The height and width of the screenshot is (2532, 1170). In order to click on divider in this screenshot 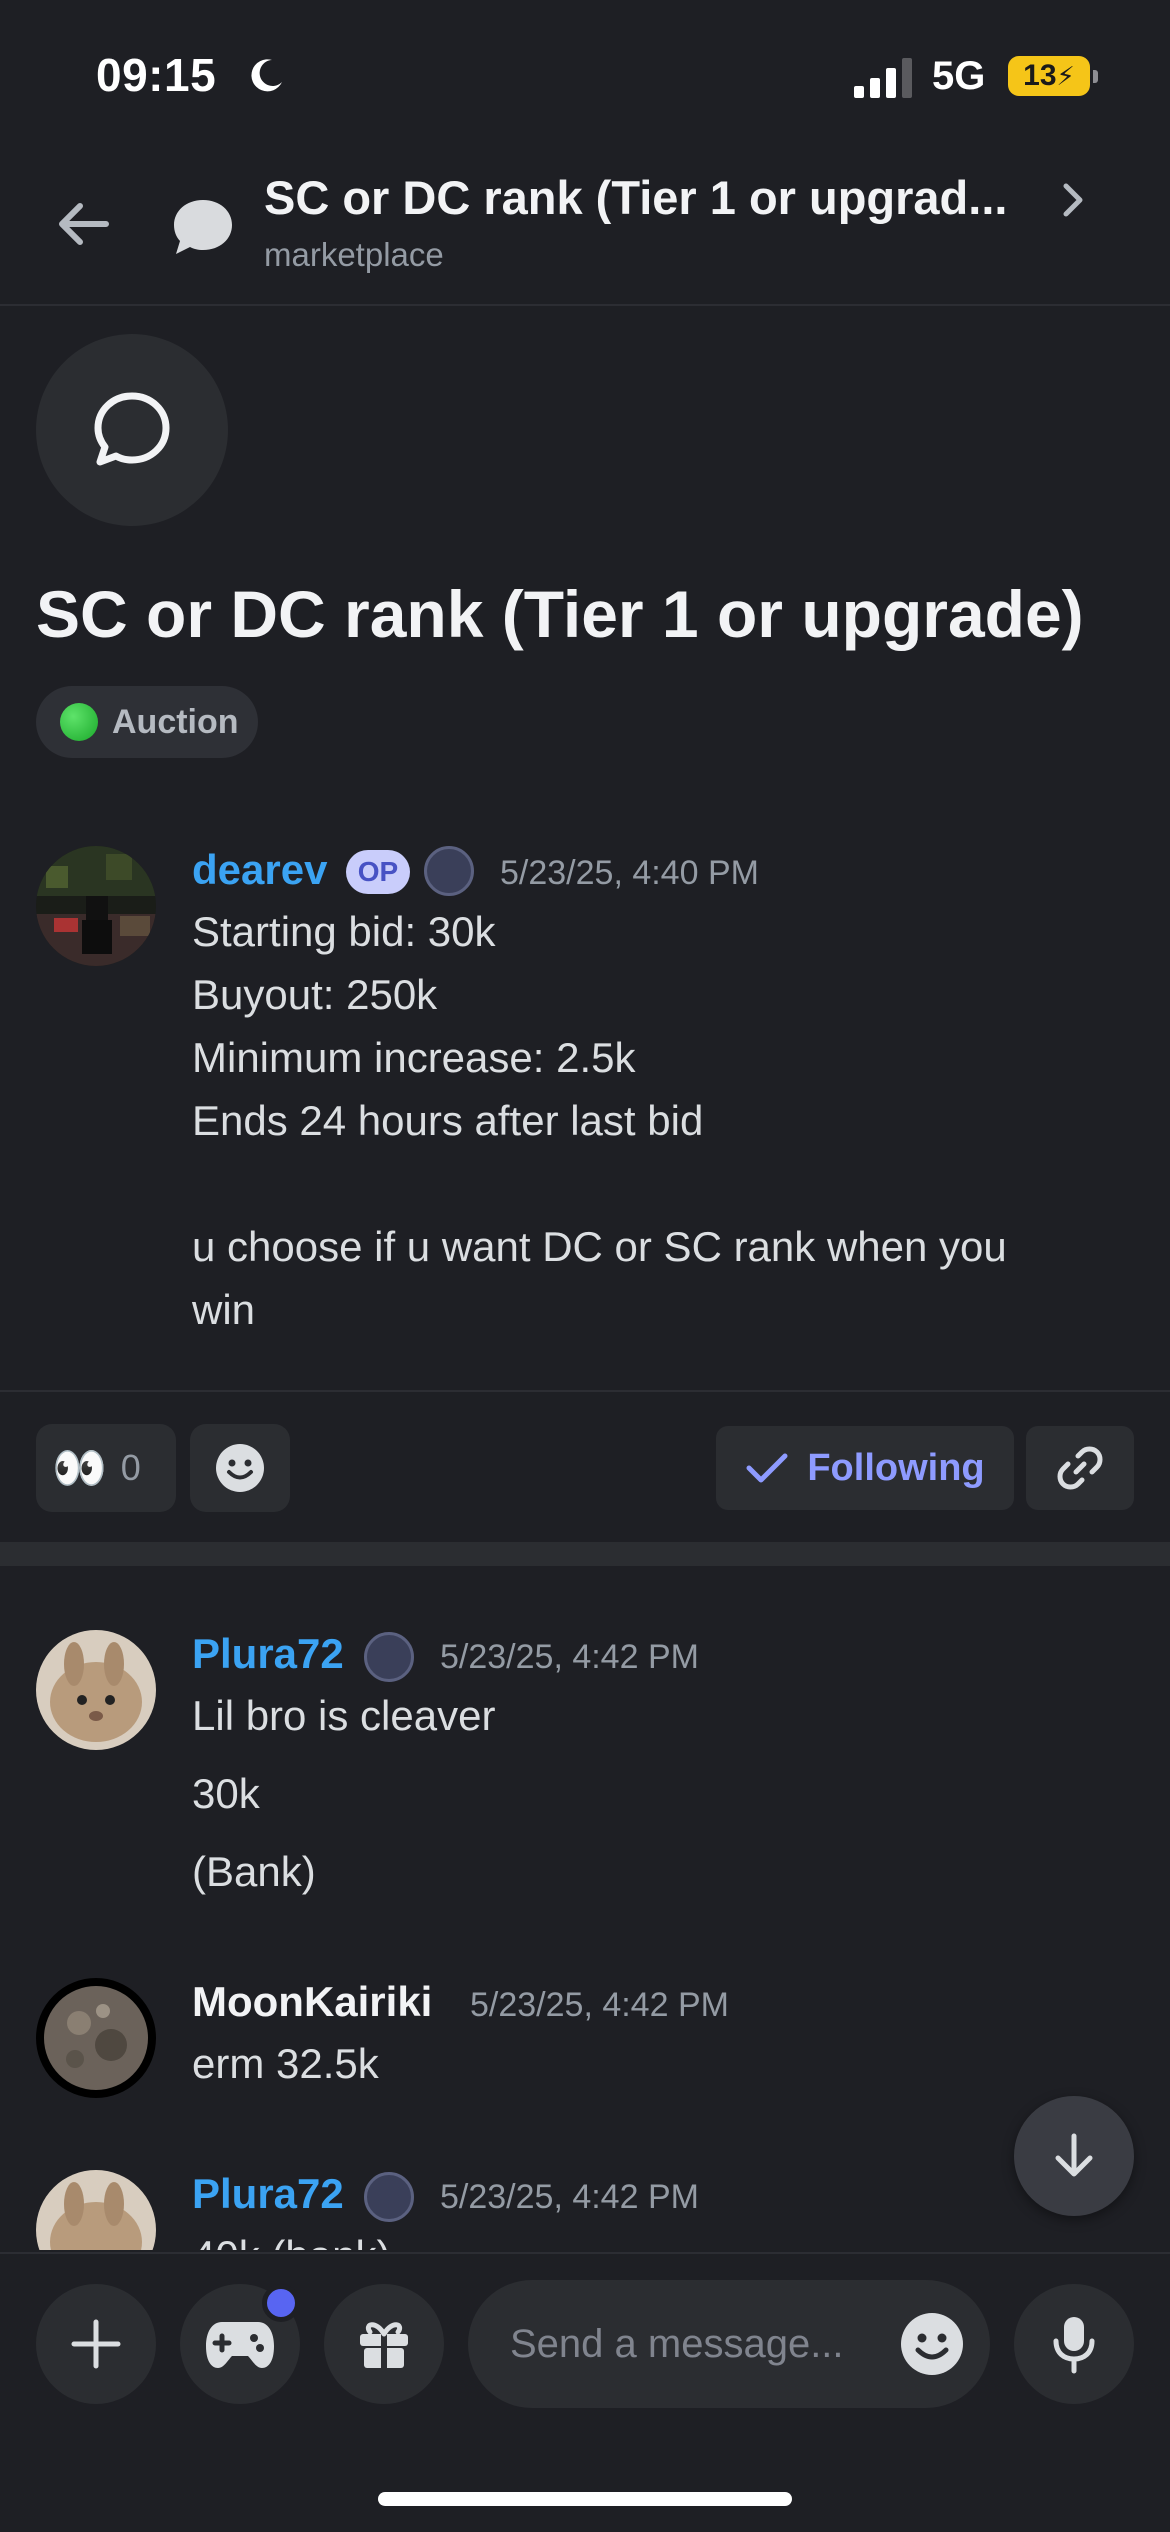, I will do `click(585, 1391)`.